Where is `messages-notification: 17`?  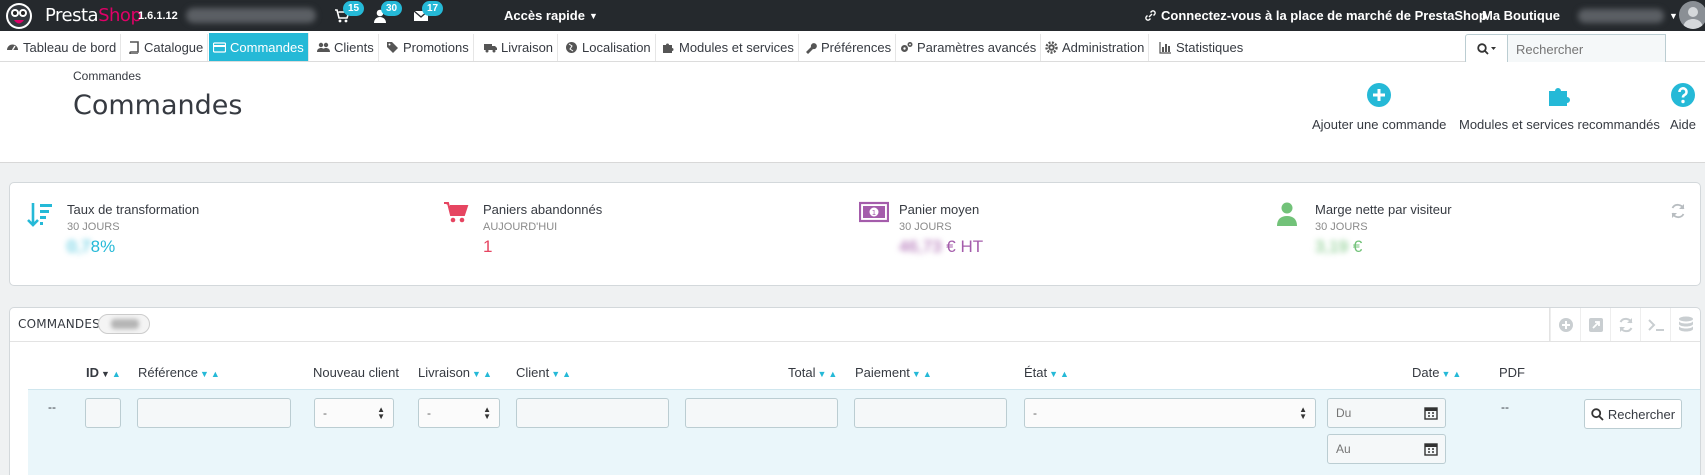 messages-notification: 17 is located at coordinates (425, 15).